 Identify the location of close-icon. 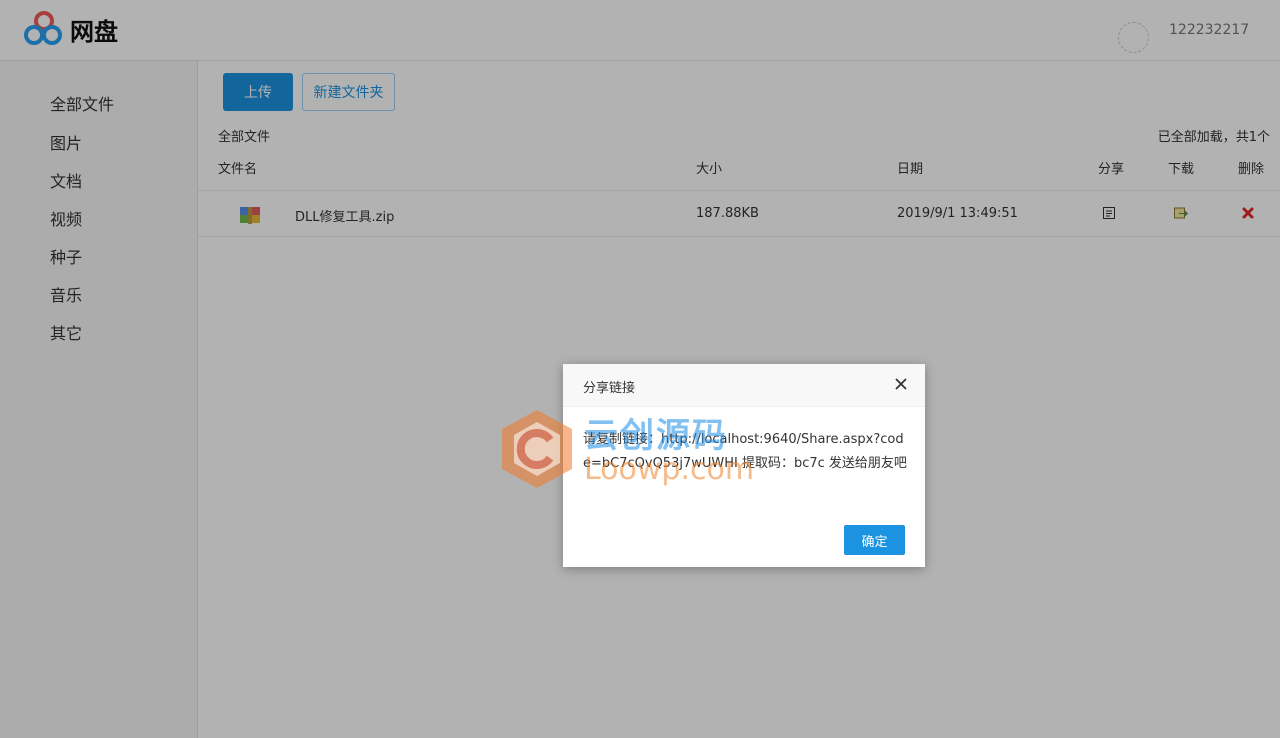
(901, 384).